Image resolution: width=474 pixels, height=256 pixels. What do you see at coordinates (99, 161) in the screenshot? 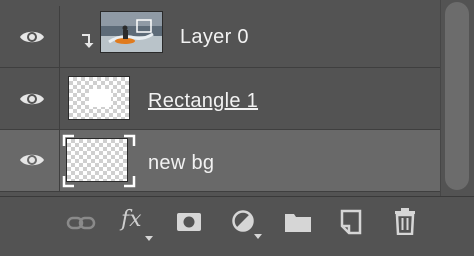
I see `selection-corner-brackets` at bounding box center [99, 161].